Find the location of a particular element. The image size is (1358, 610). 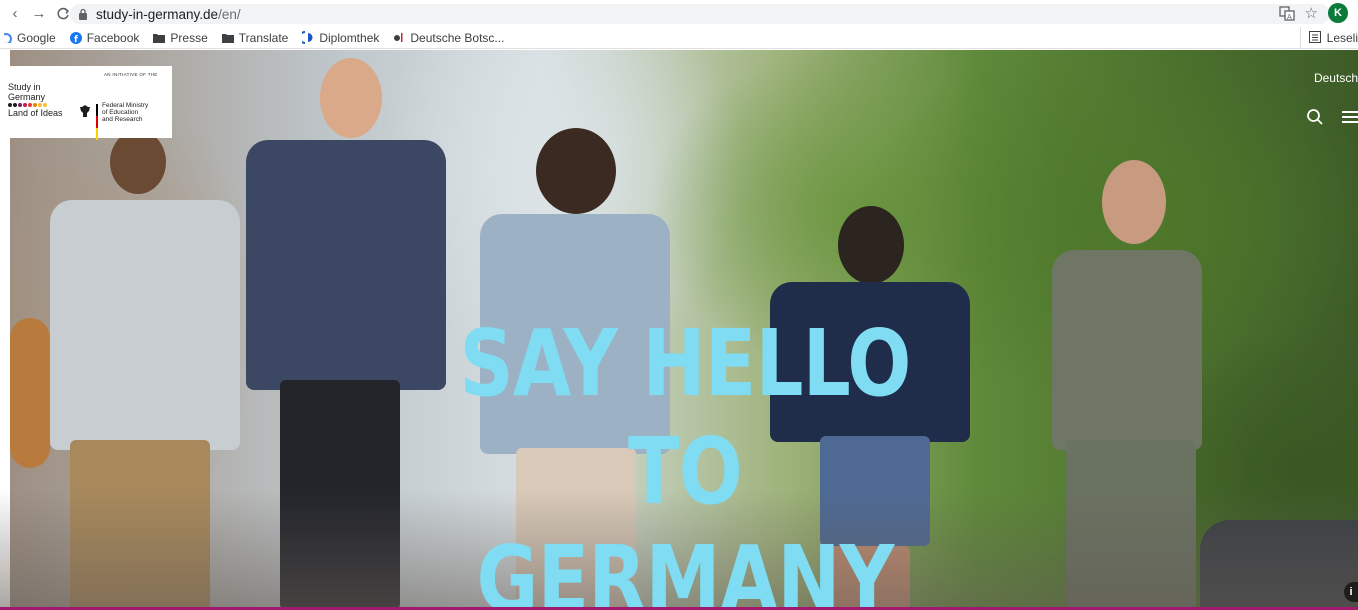

ministry-line: Federal Ministry is located at coordinates (125, 105).